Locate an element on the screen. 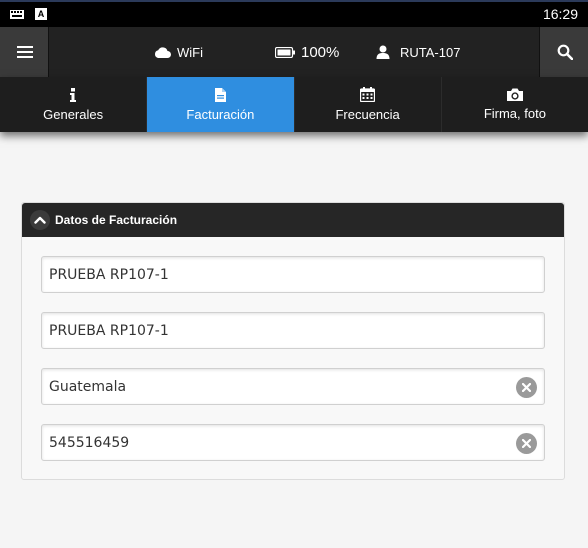  hamburger-icon is located at coordinates (25, 47).